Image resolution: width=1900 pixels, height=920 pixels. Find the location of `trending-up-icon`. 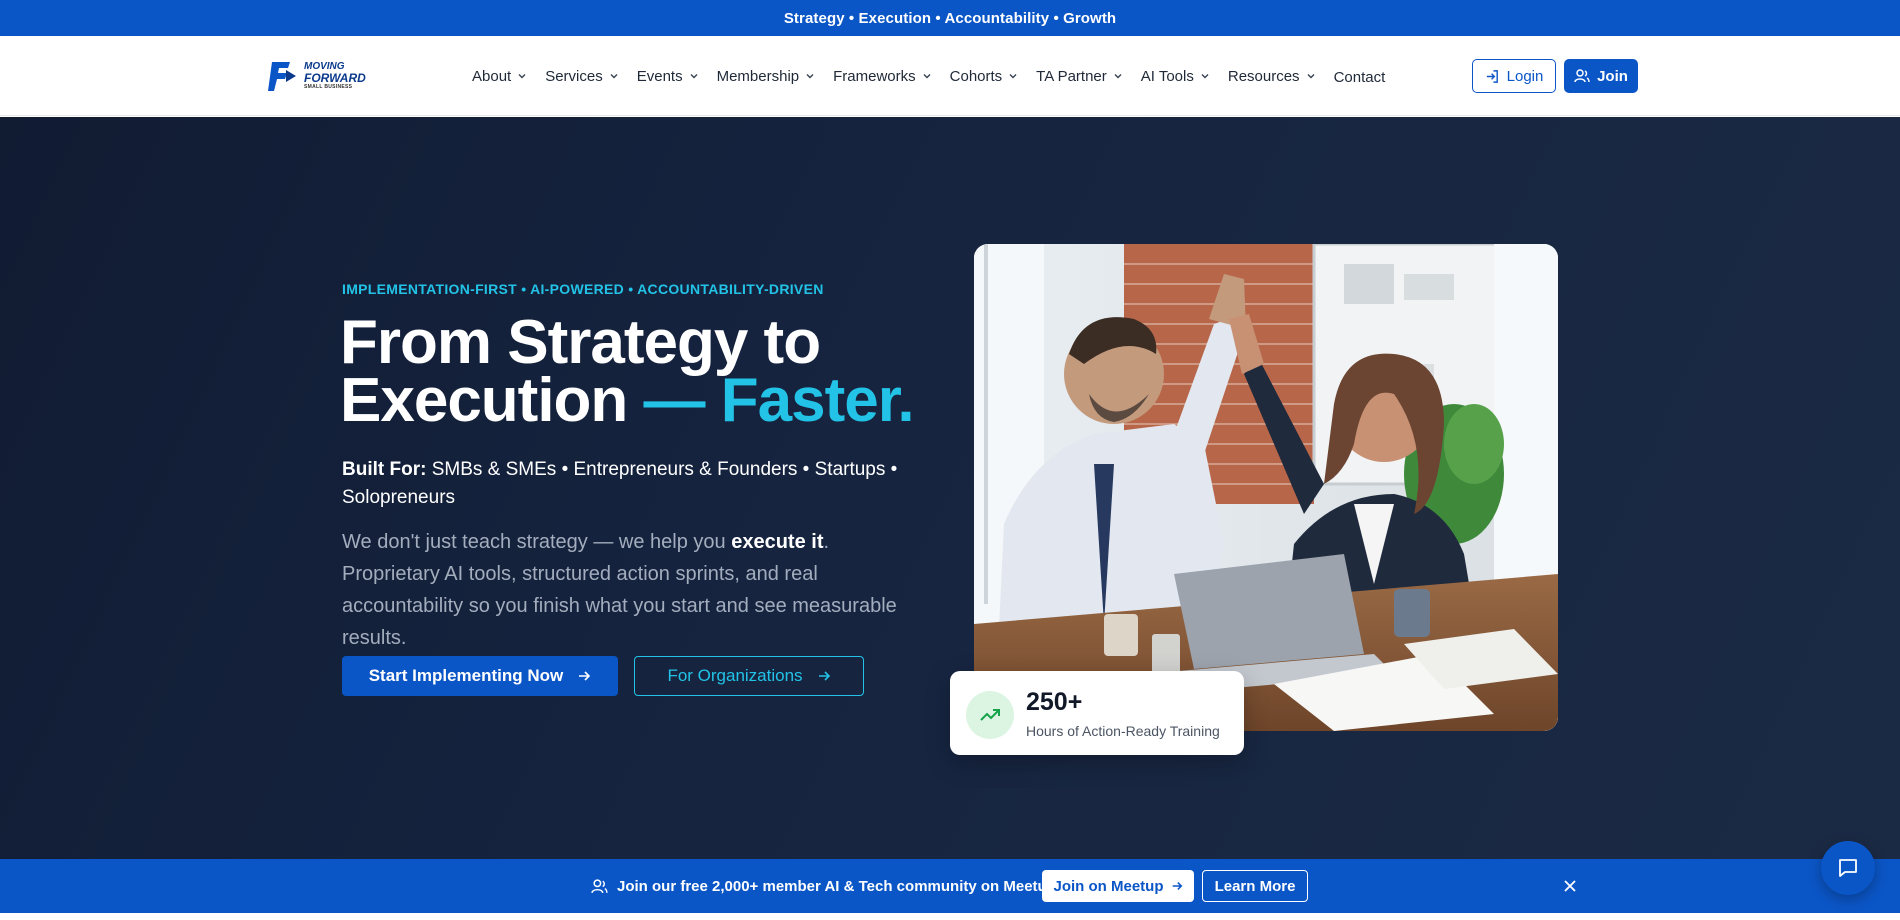

trending-up-icon is located at coordinates (990, 715).